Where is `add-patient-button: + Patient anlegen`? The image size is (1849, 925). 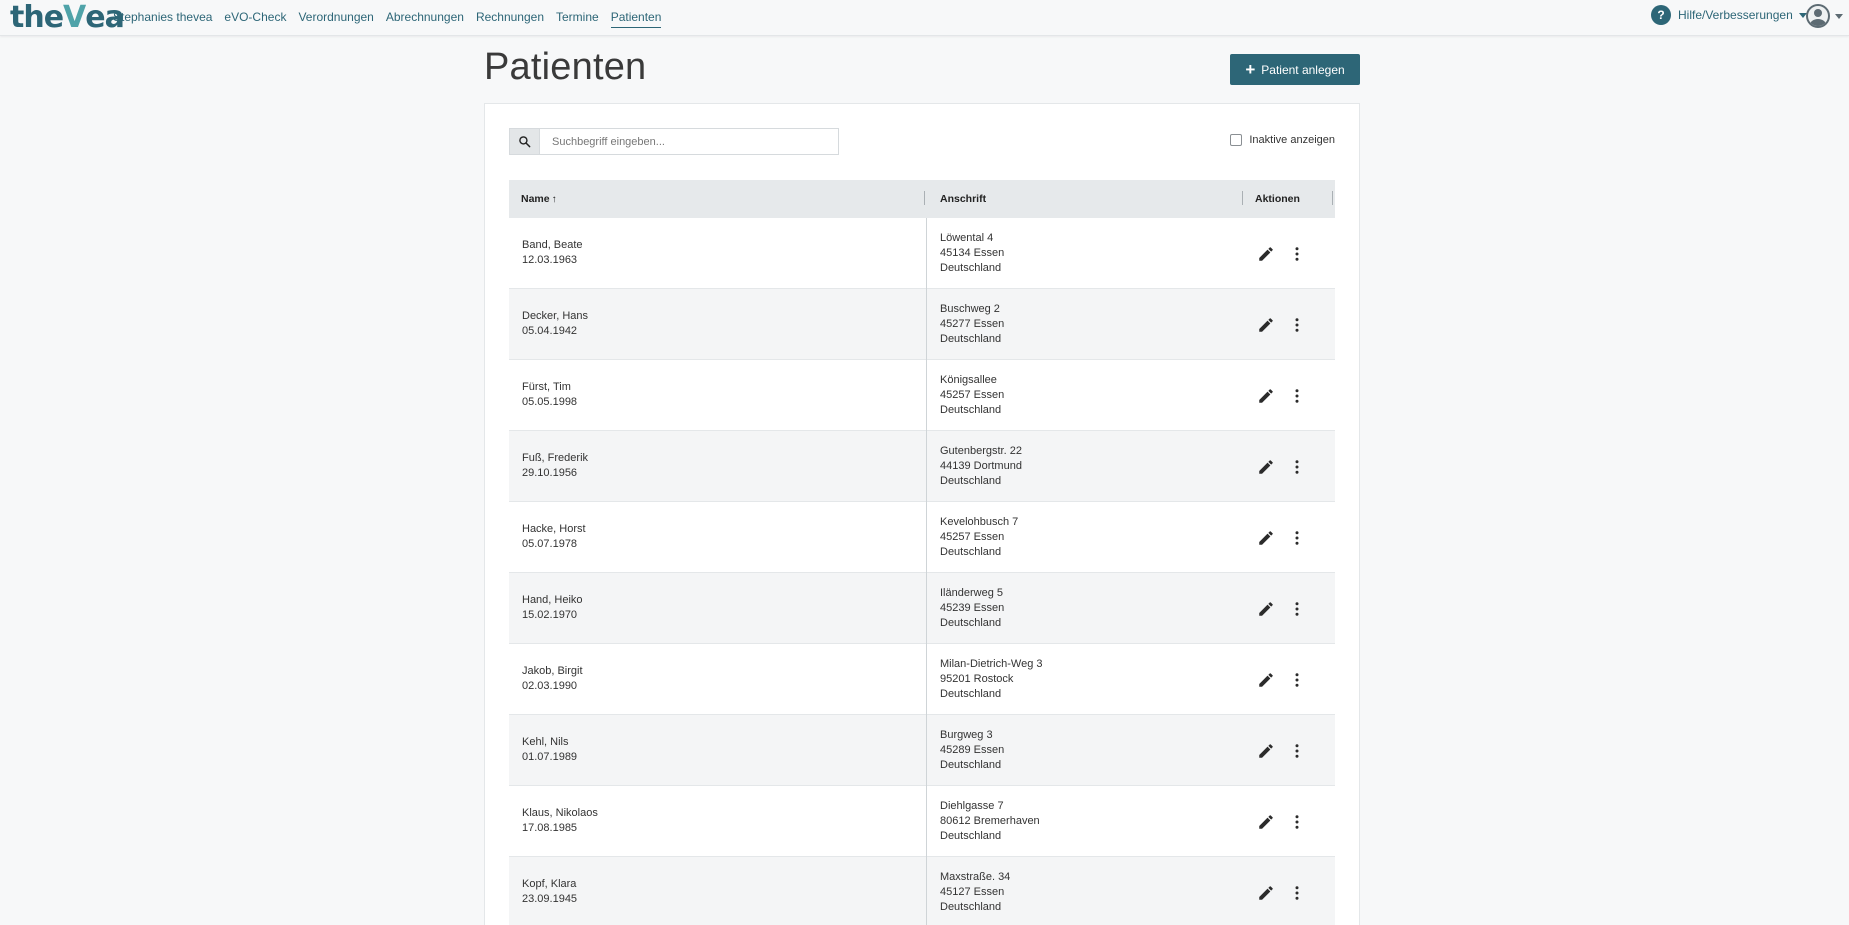 add-patient-button: + Patient anlegen is located at coordinates (1295, 69).